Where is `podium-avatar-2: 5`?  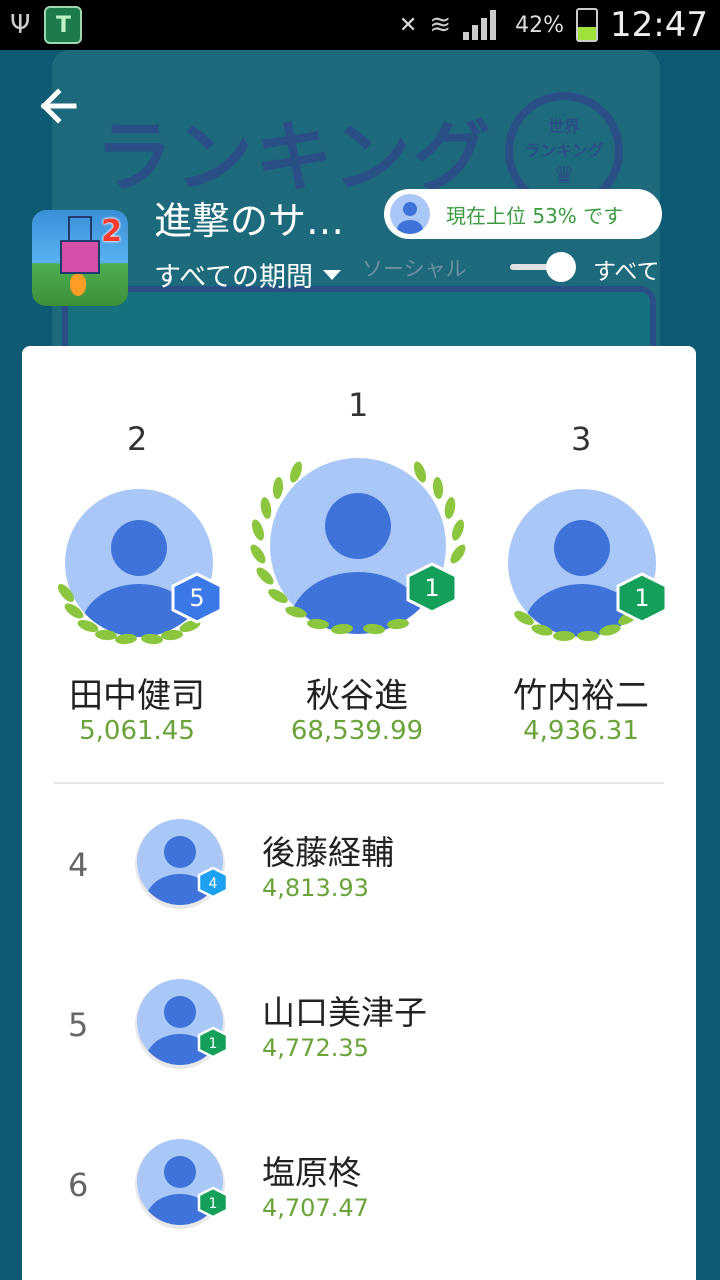
podium-avatar-2: 5 is located at coordinates (139, 573).